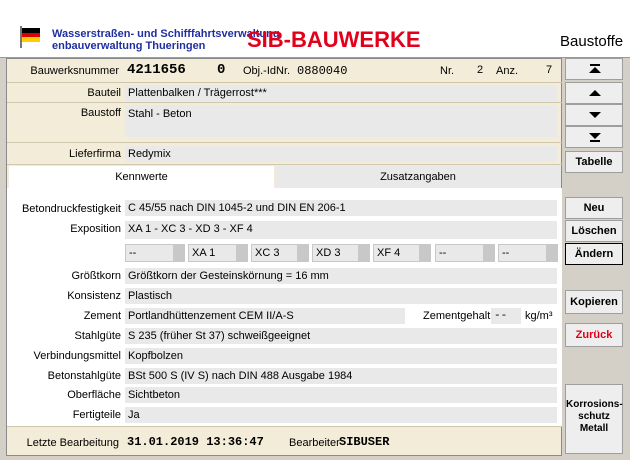 The image size is (630, 460). Describe the element at coordinates (341, 395) in the screenshot. I see `oberflaeche-field: Sichtbeton` at that location.